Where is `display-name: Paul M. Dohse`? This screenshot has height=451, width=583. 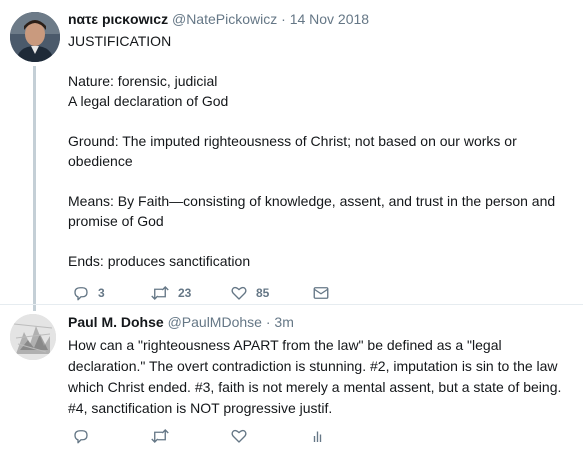 display-name: Paul M. Dohse is located at coordinates (116, 322).